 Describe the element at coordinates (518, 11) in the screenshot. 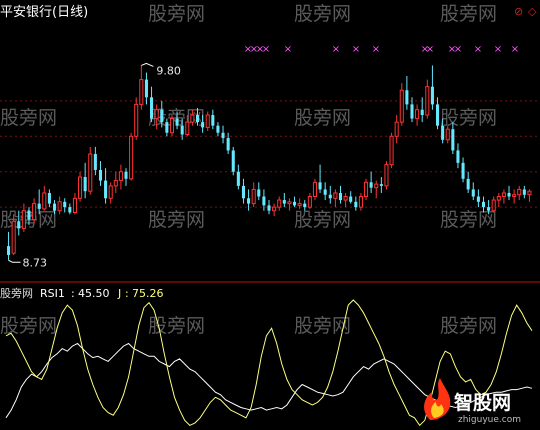

I see `circle-slash-icon: ⊘` at that location.